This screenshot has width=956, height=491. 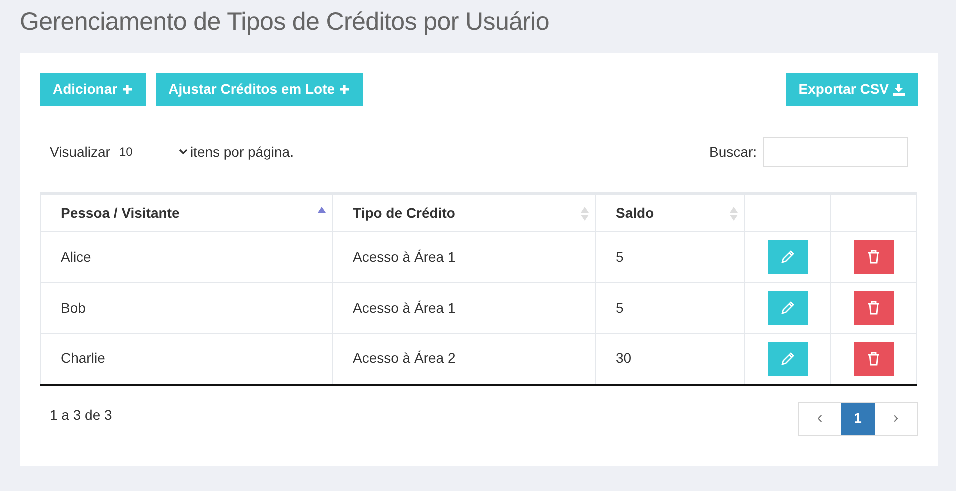 What do you see at coordinates (186, 213) in the screenshot?
I see `column-header: Pessoa / Visitante` at bounding box center [186, 213].